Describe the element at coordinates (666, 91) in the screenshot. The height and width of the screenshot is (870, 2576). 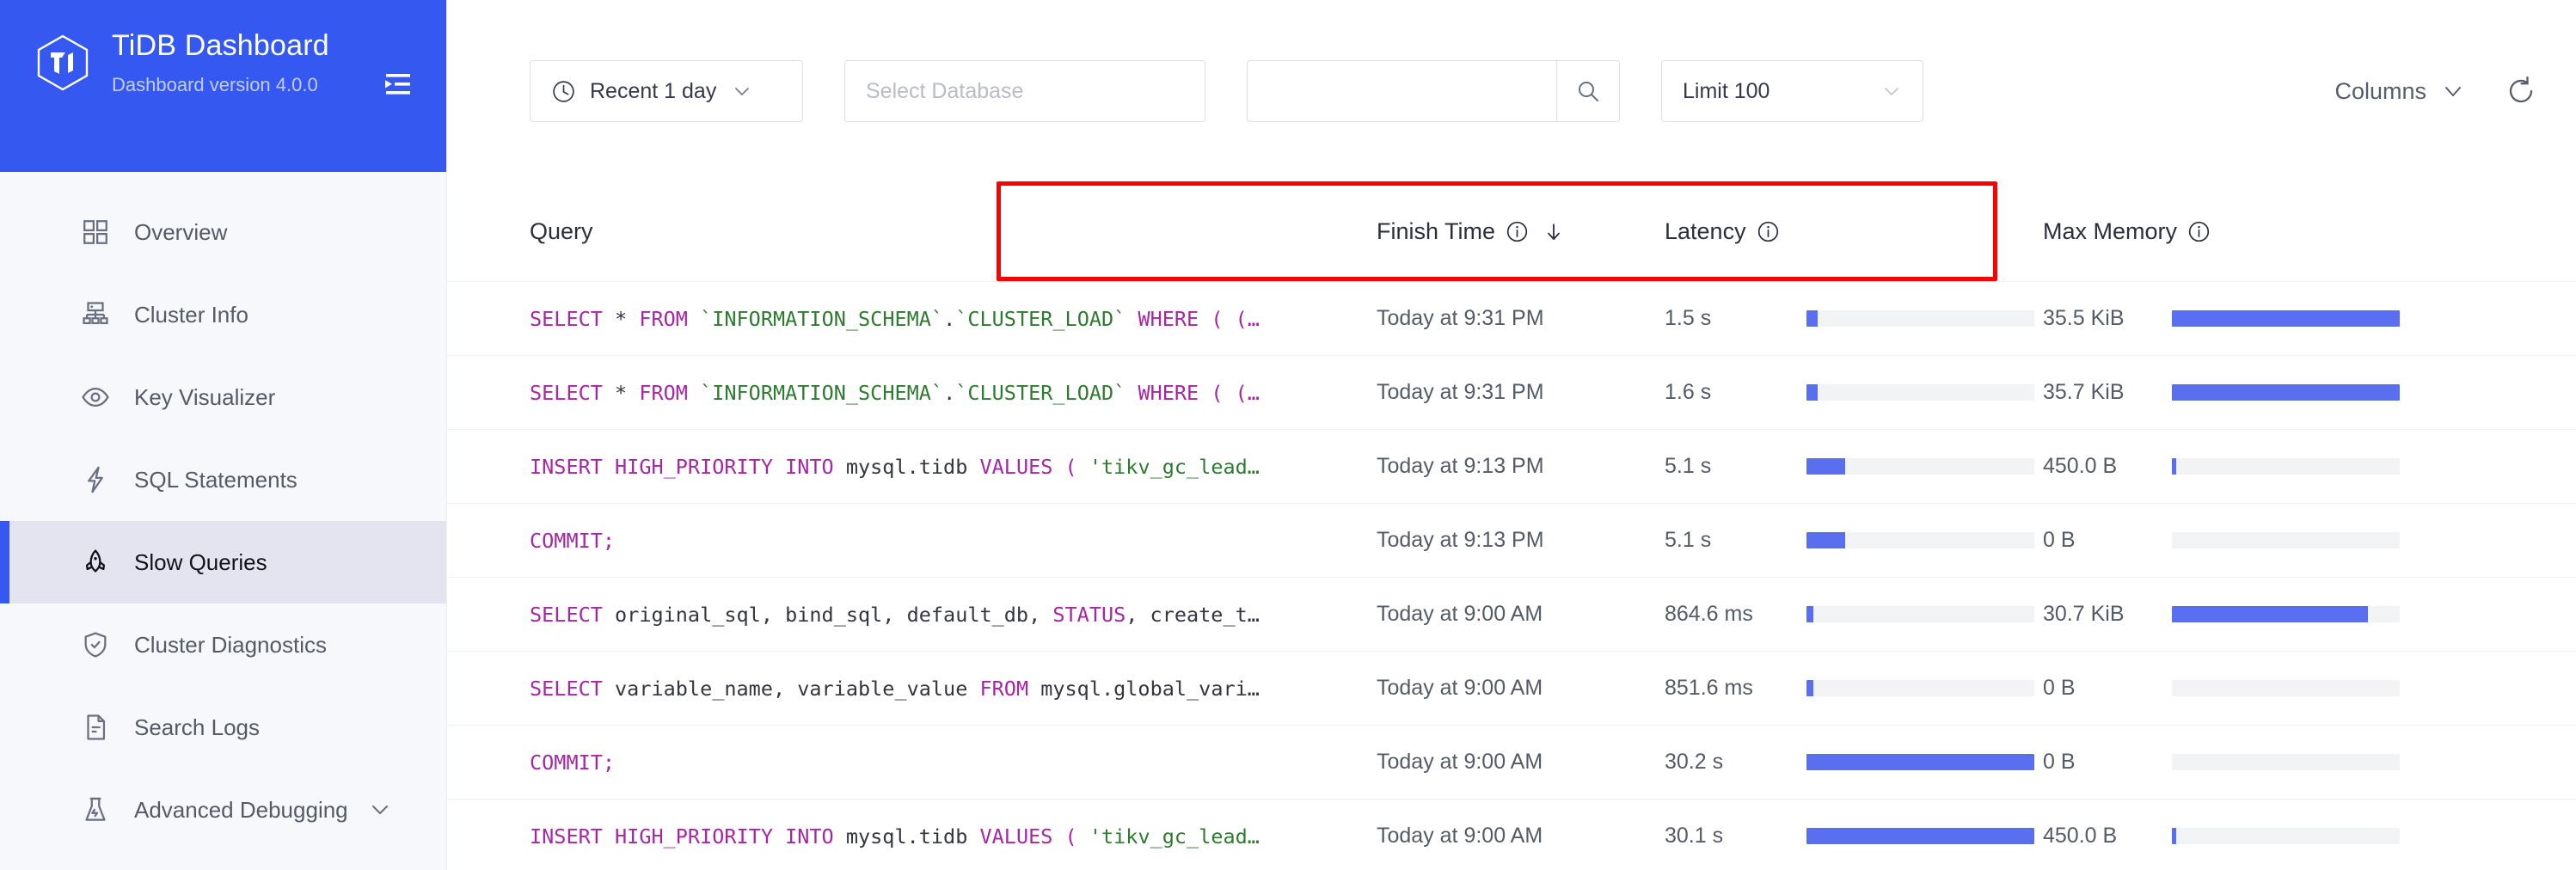
I see `time-range-selector: Recent 1 day` at that location.